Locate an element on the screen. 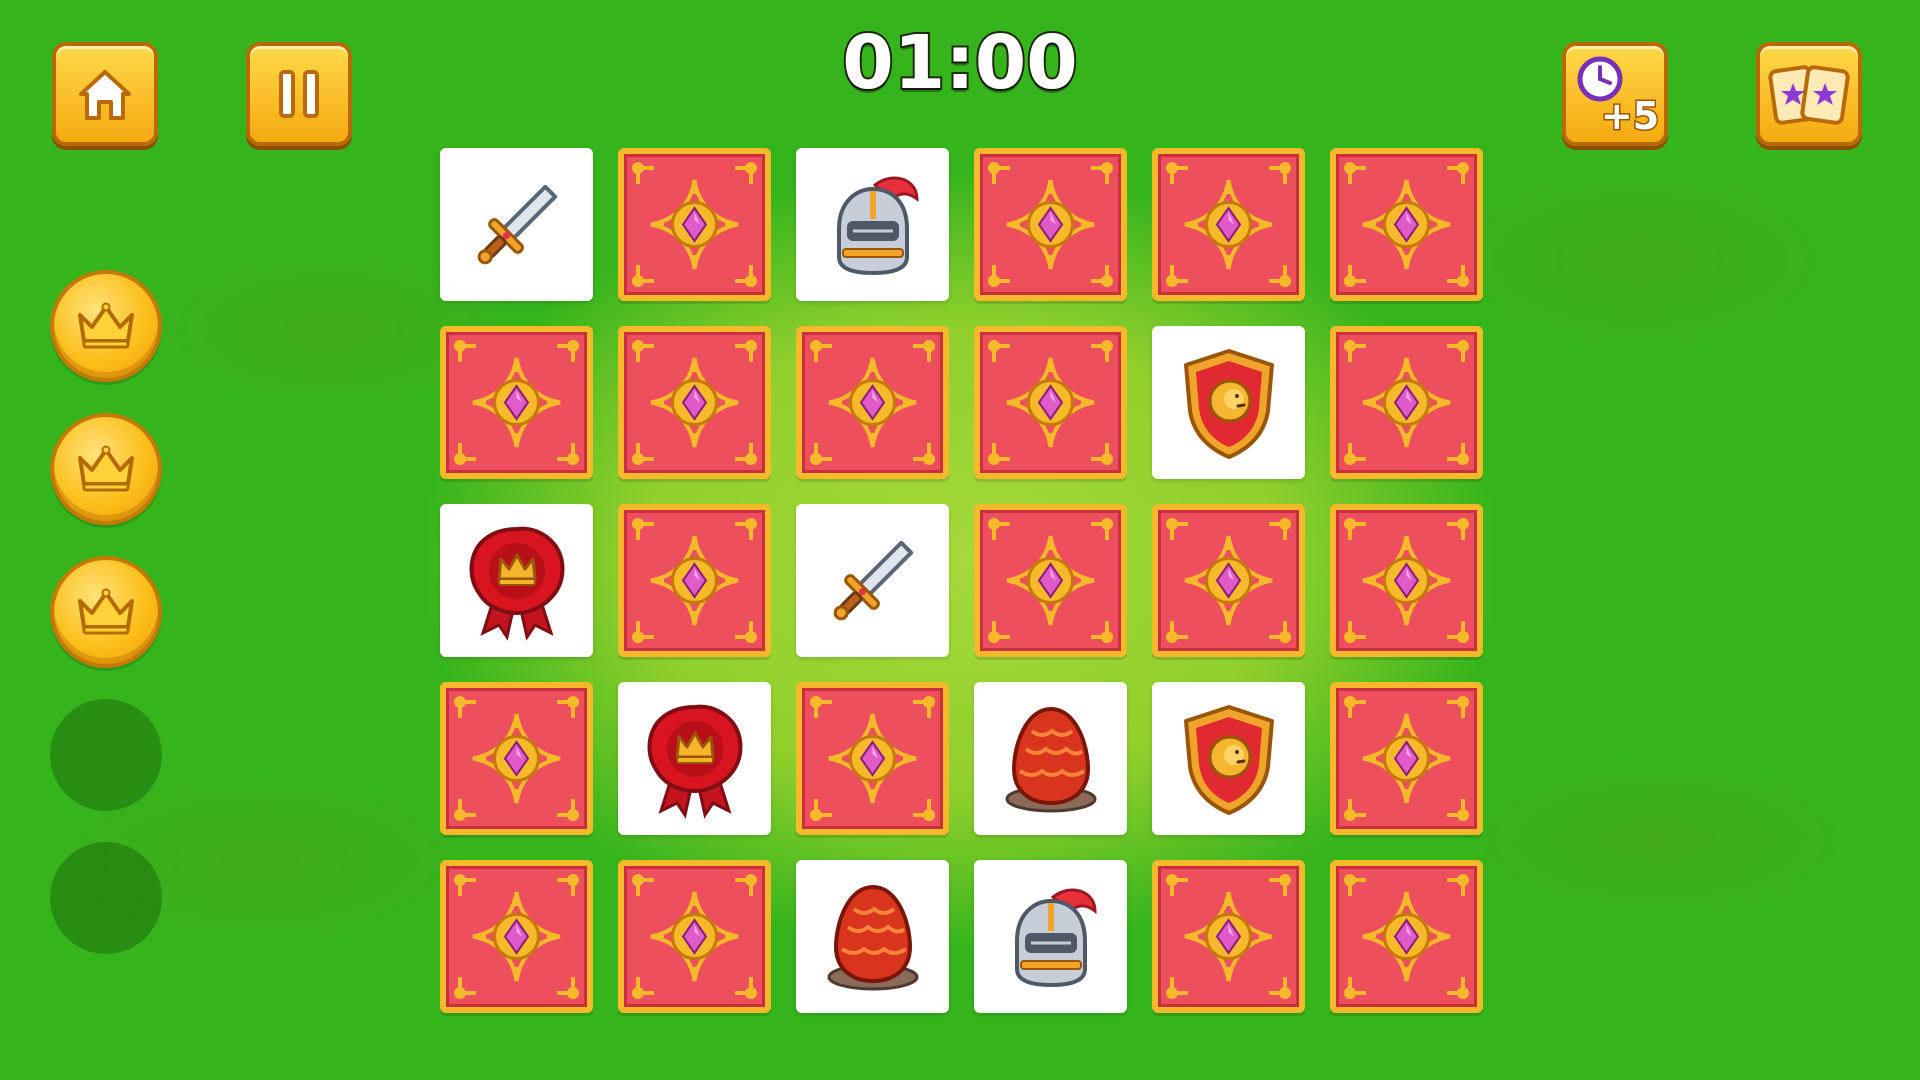  reveal-cards-button is located at coordinates (1809, 94).